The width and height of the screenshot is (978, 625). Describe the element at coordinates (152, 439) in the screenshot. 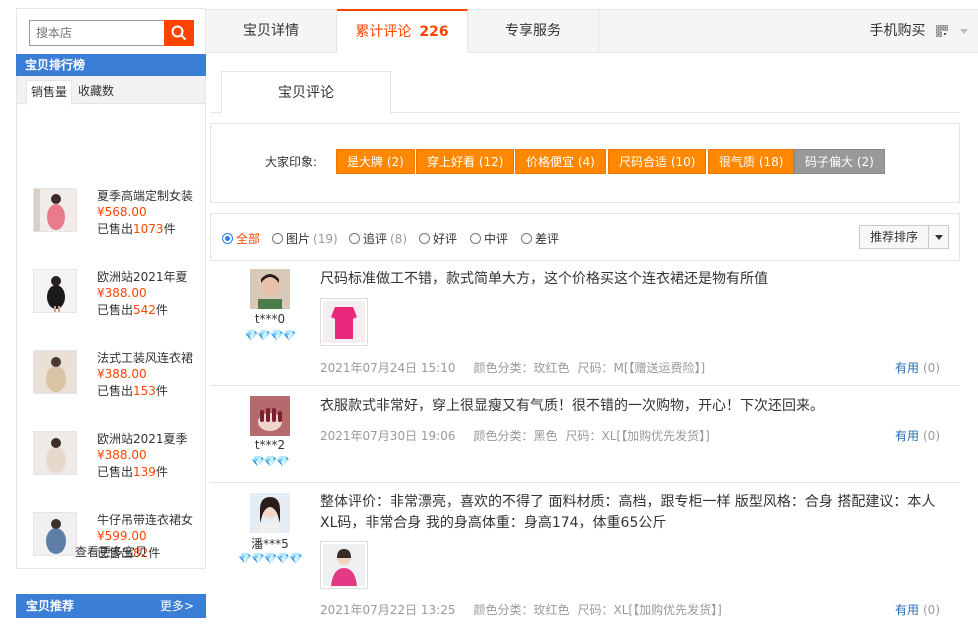

I see `product-name: 欧洲站2021夏季` at that location.